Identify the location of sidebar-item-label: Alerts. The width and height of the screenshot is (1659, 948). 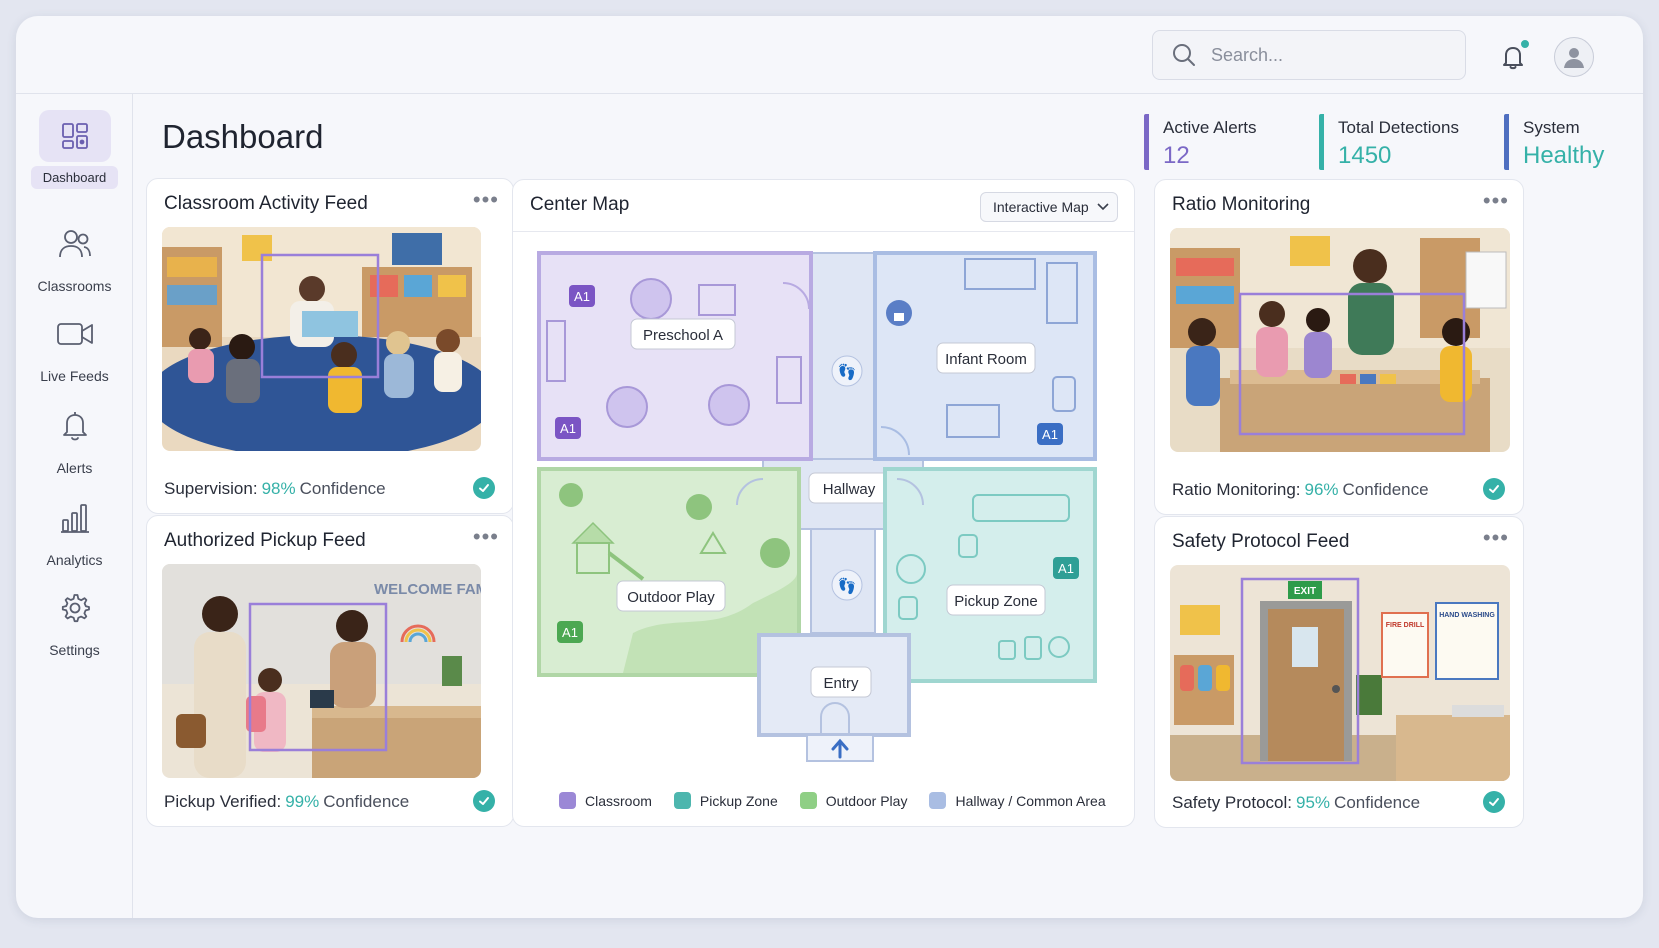
(74, 468).